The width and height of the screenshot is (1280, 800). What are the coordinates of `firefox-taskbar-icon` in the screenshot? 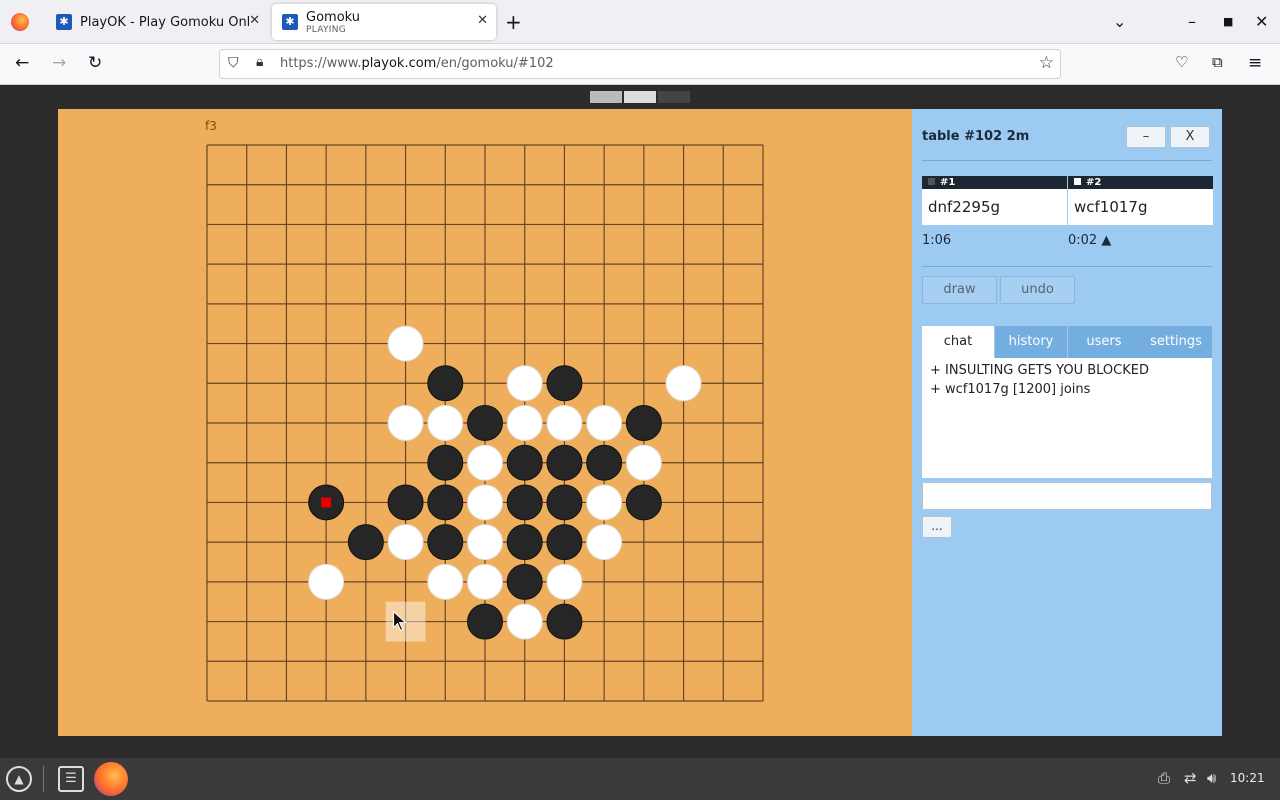 It's located at (111, 779).